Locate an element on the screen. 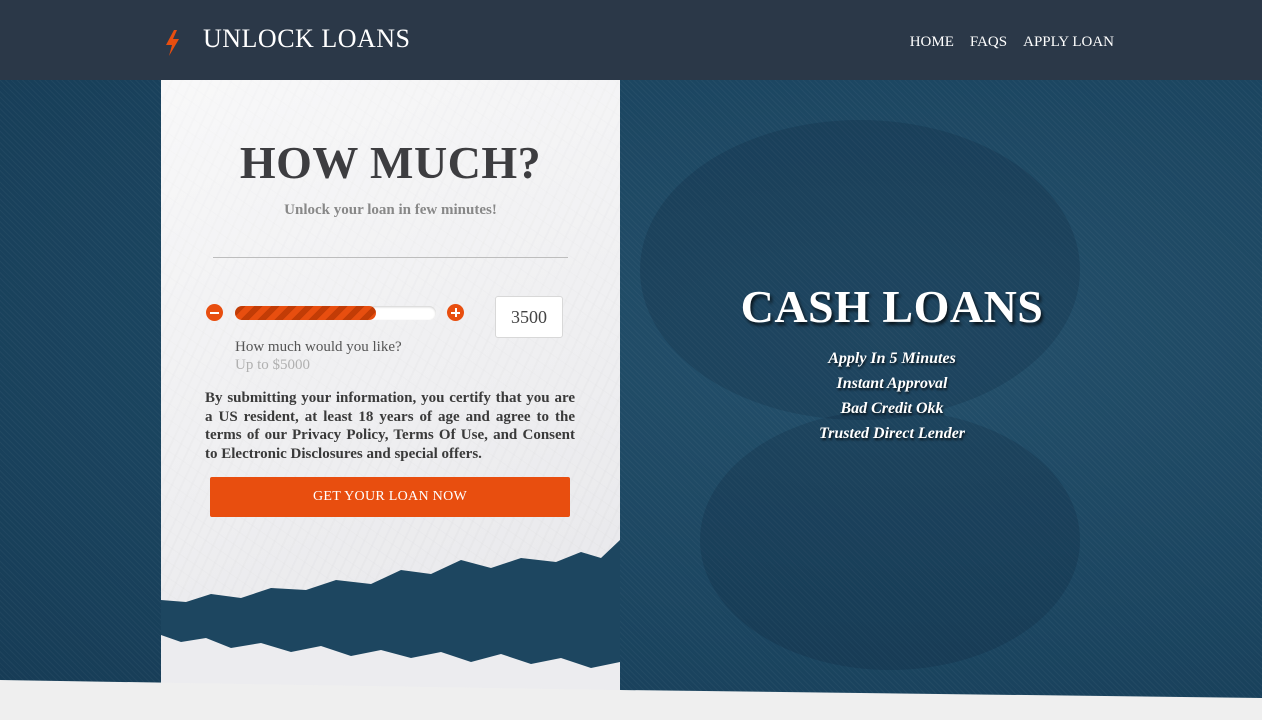  lightning-bolt-icon is located at coordinates (172, 43).